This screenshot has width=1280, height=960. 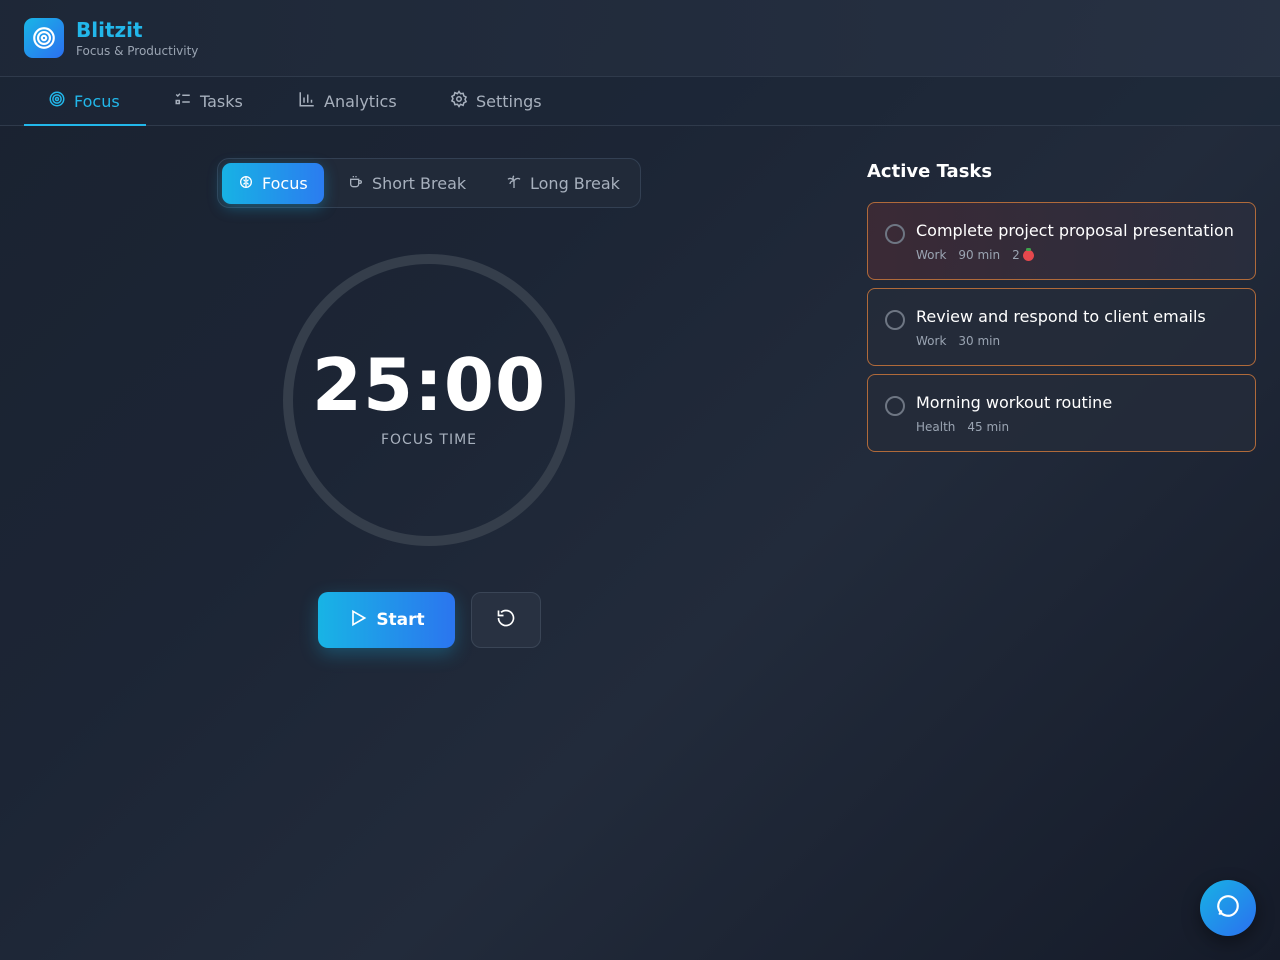 What do you see at coordinates (514, 184) in the screenshot?
I see `palm-tree-icon` at bounding box center [514, 184].